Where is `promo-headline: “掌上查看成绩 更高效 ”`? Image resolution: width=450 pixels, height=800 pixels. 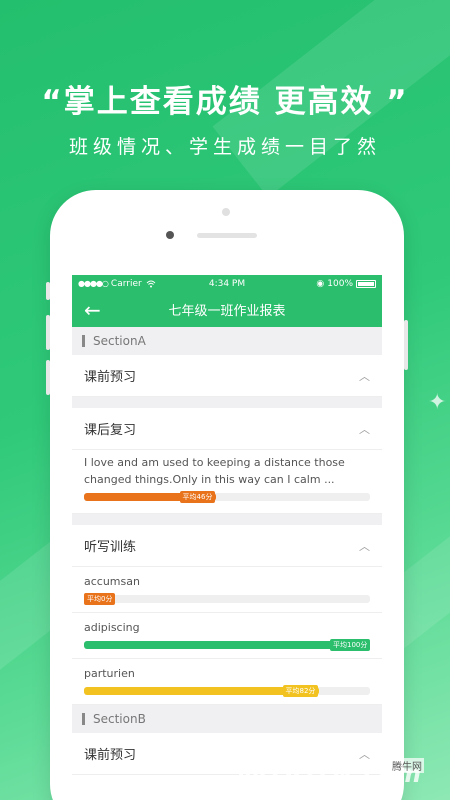 promo-headline: “掌上查看成绩 更高效 ” is located at coordinates (225, 102).